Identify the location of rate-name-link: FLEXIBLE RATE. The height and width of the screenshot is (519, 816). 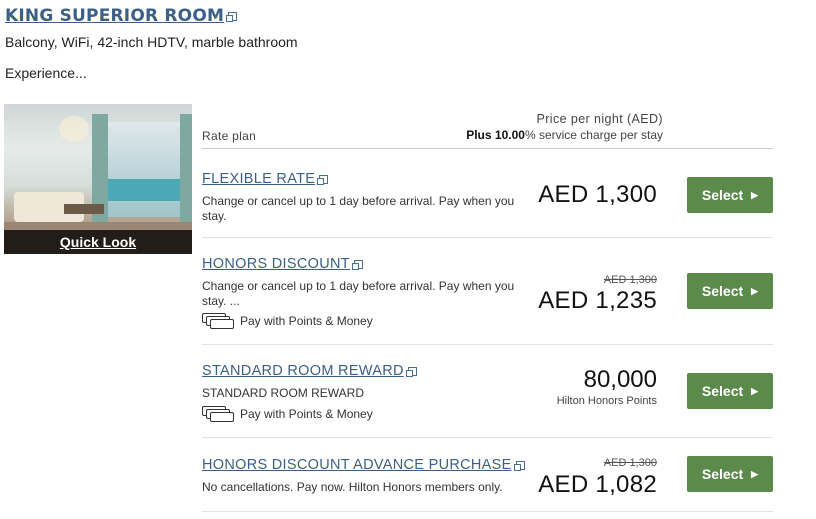
(265, 179).